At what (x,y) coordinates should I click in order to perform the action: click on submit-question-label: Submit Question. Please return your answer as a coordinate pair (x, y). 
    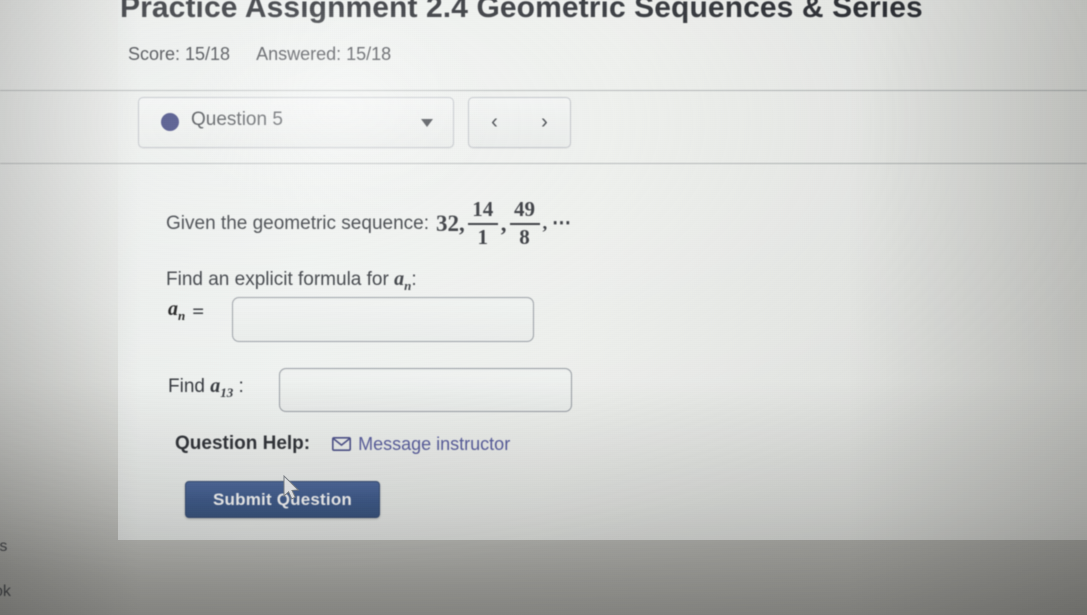
    Looking at the image, I should click on (282, 499).